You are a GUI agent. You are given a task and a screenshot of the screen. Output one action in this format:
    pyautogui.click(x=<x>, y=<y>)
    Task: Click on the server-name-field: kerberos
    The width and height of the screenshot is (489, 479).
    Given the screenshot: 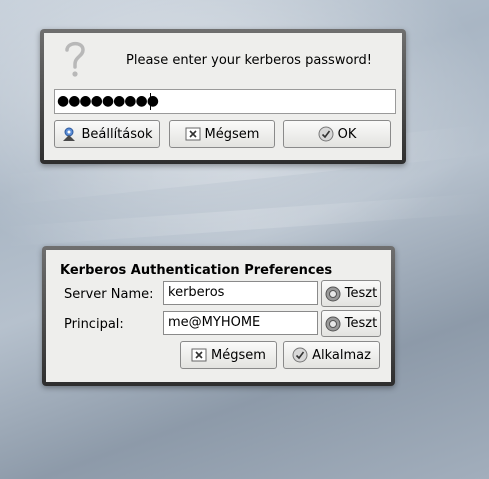 What is the action you would take?
    pyautogui.click(x=240, y=293)
    